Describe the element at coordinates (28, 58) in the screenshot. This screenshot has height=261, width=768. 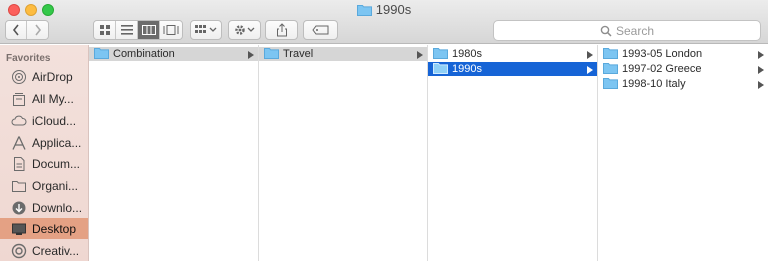
I see `sidebar-heading: Favorites` at that location.